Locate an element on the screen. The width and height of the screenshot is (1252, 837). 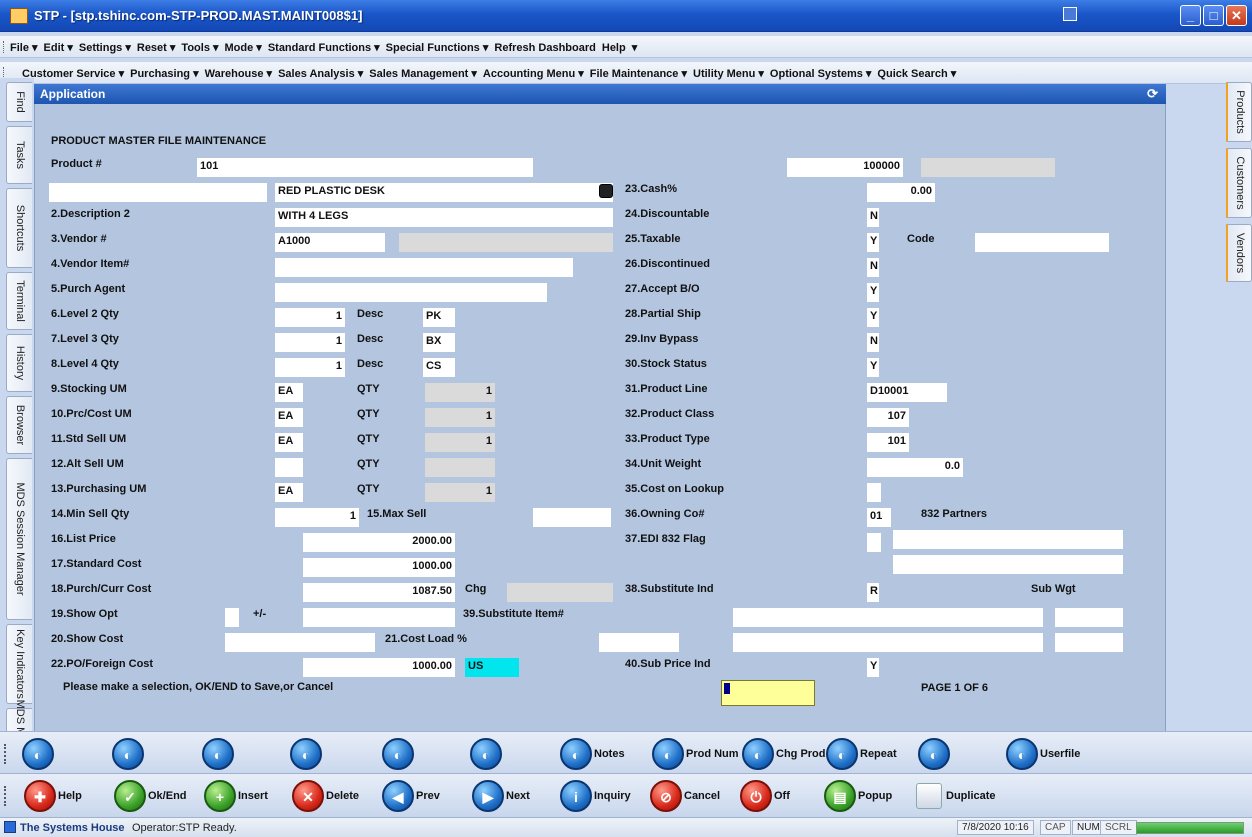
std-sell-qty-field: 1 is located at coordinates (460, 442).